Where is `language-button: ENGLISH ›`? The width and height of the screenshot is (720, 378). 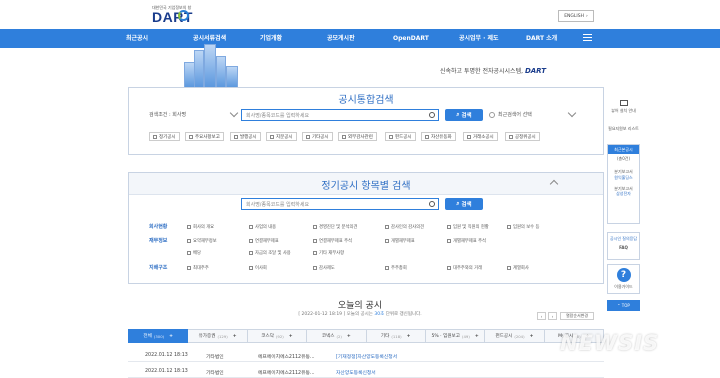 language-button: ENGLISH › is located at coordinates (576, 16).